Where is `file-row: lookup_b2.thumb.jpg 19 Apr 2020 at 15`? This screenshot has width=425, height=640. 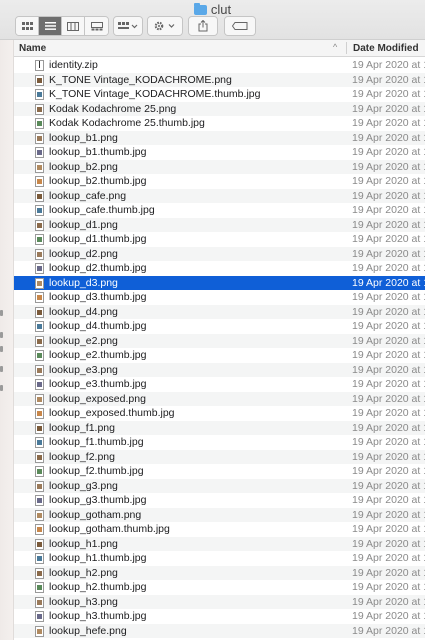 file-row: lookup_b2.thumb.jpg 19 Apr 2020 at 15 is located at coordinates (219, 181).